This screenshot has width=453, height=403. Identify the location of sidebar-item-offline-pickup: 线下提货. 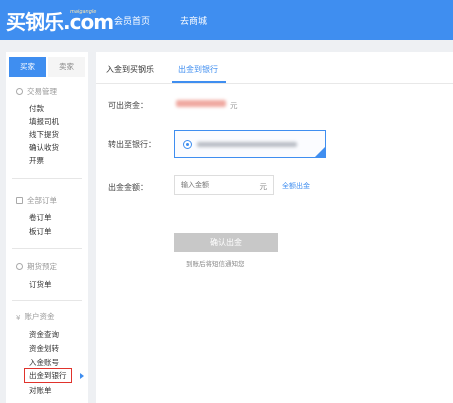
(44, 134).